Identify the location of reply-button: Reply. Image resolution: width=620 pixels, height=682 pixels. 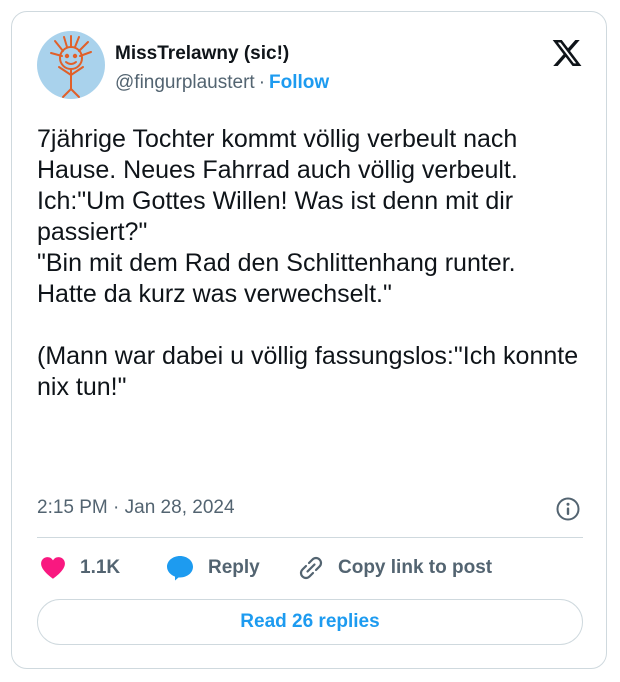
(213, 568).